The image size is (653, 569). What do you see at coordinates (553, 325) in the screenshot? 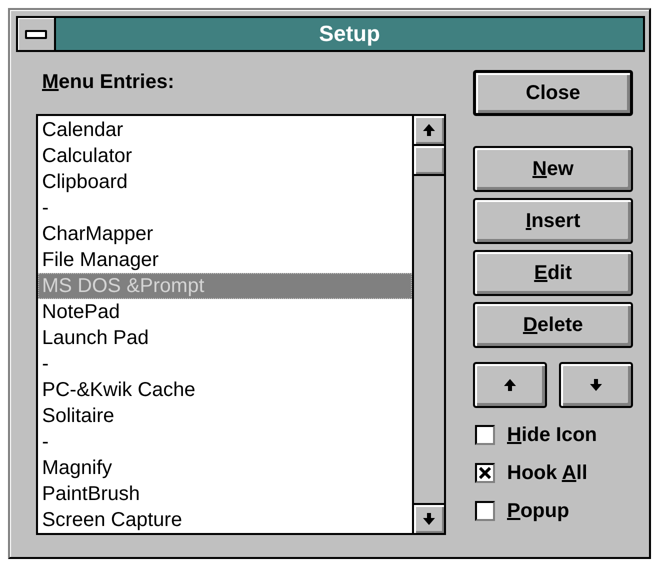
I see `dialog-button: Delete` at bounding box center [553, 325].